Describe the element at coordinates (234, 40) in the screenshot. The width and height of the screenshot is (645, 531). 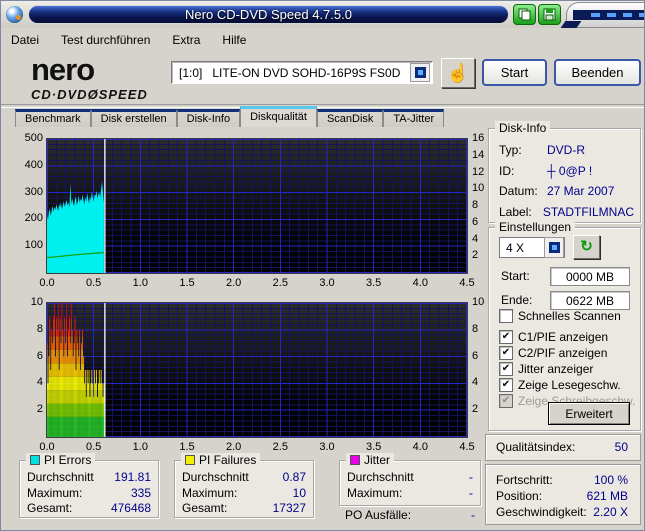
I see `menu-item-hilfe: Hilfe` at that location.